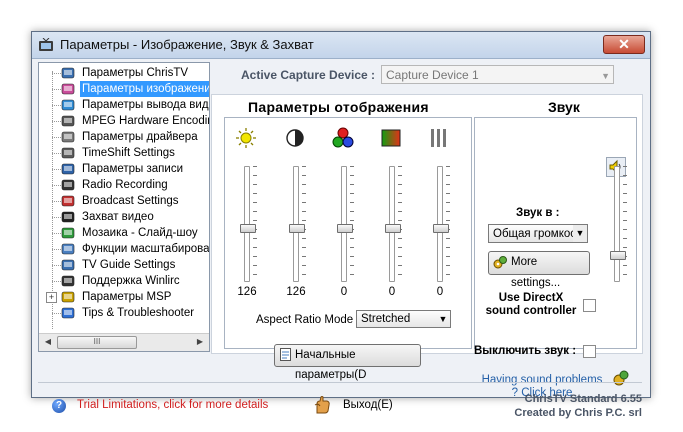 This screenshot has width=683, height=432. Describe the element at coordinates (500, 262) in the screenshot. I see `settings-gears-icon` at that location.